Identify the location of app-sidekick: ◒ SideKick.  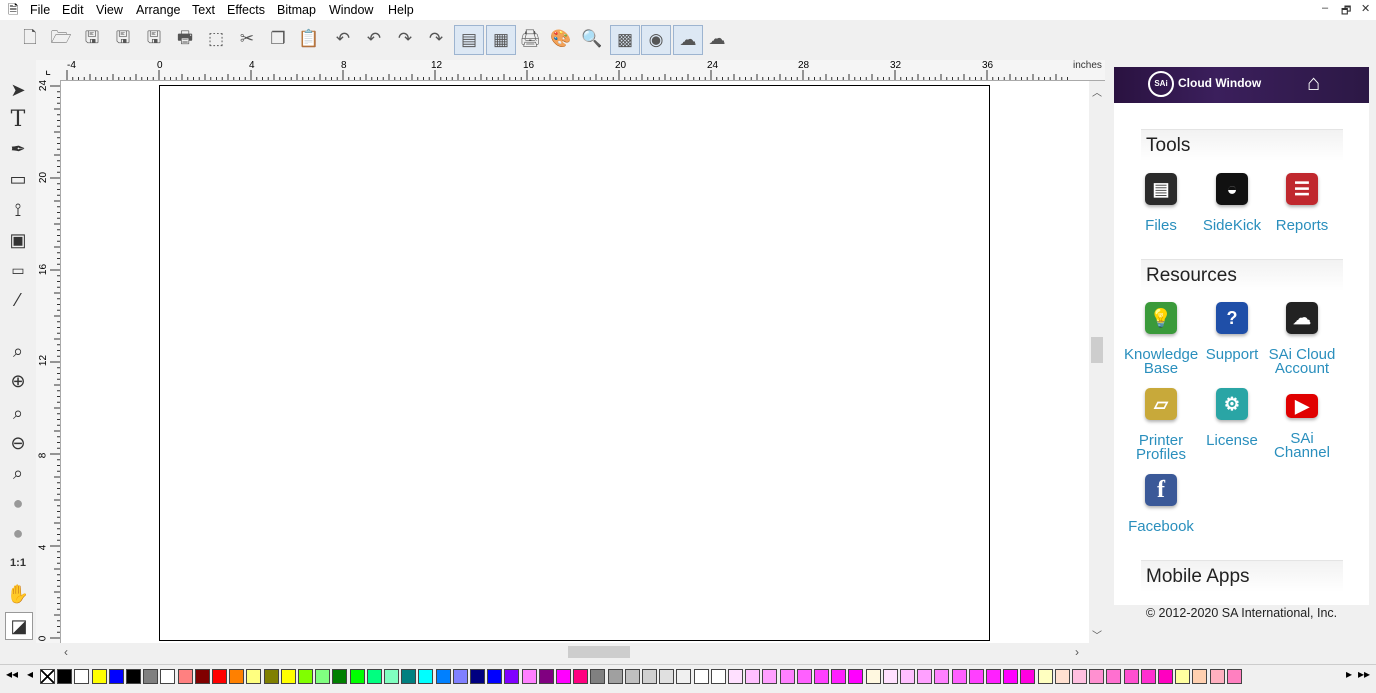
(1232, 203).